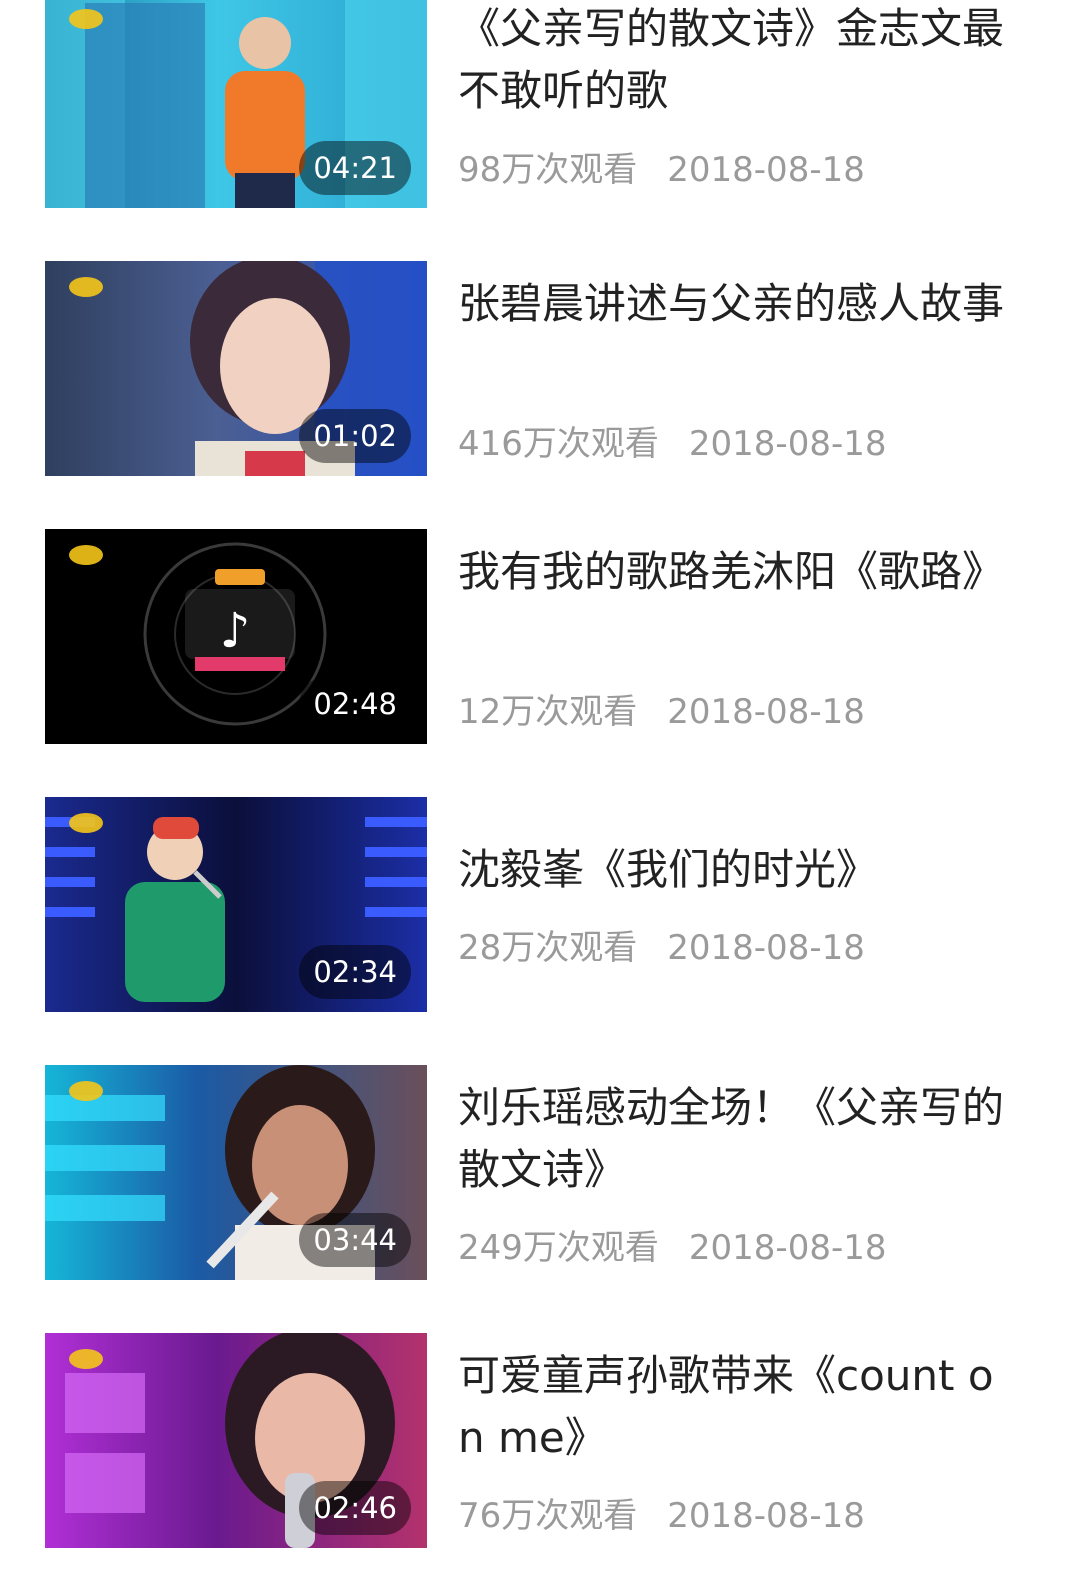  Describe the element at coordinates (738, 1139) in the screenshot. I see `video-title: 刘乐瑶感动全场！《父亲写的散文诗》` at that location.